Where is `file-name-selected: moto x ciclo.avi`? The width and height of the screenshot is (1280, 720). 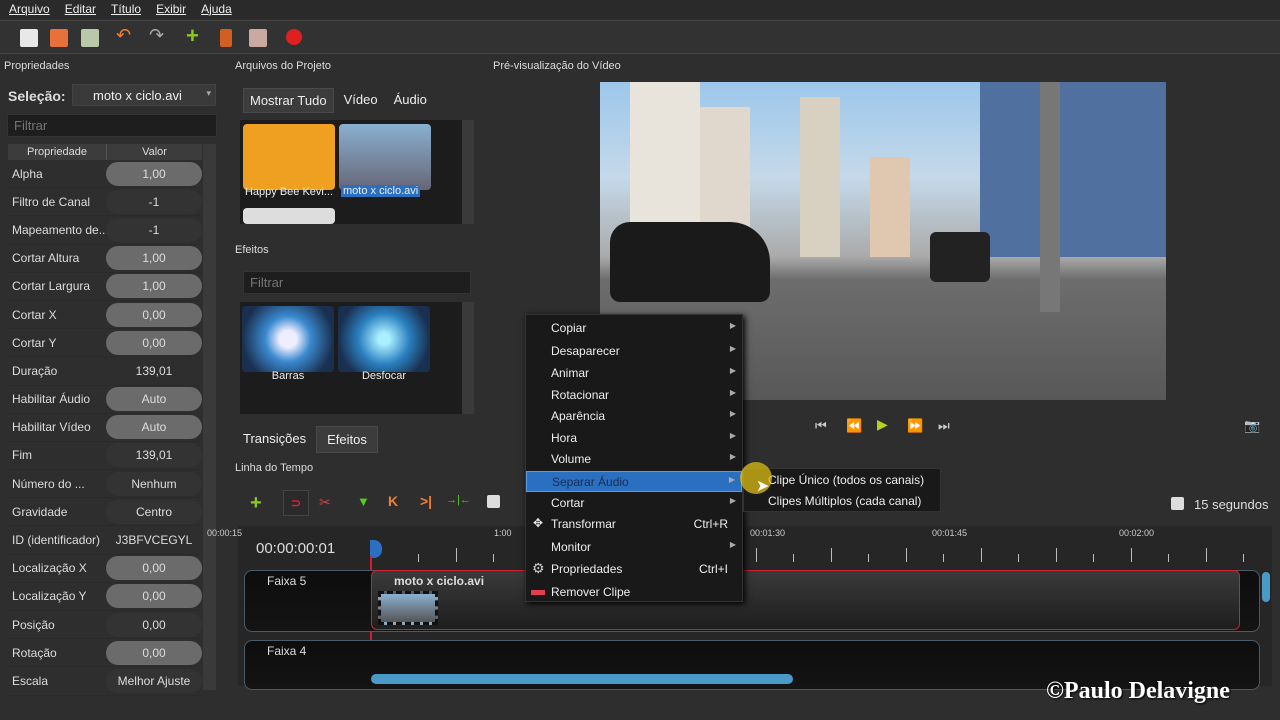
file-name-selected: moto x ciclo.avi is located at coordinates (381, 191).